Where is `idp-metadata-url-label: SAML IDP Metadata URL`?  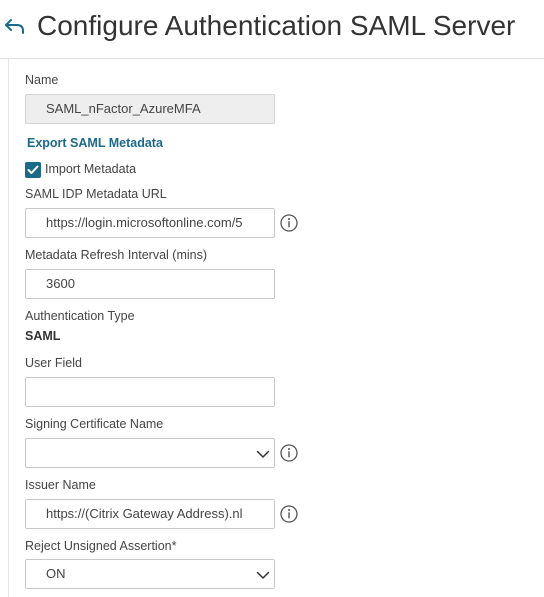 idp-metadata-url-label: SAML IDP Metadata URL is located at coordinates (96, 194).